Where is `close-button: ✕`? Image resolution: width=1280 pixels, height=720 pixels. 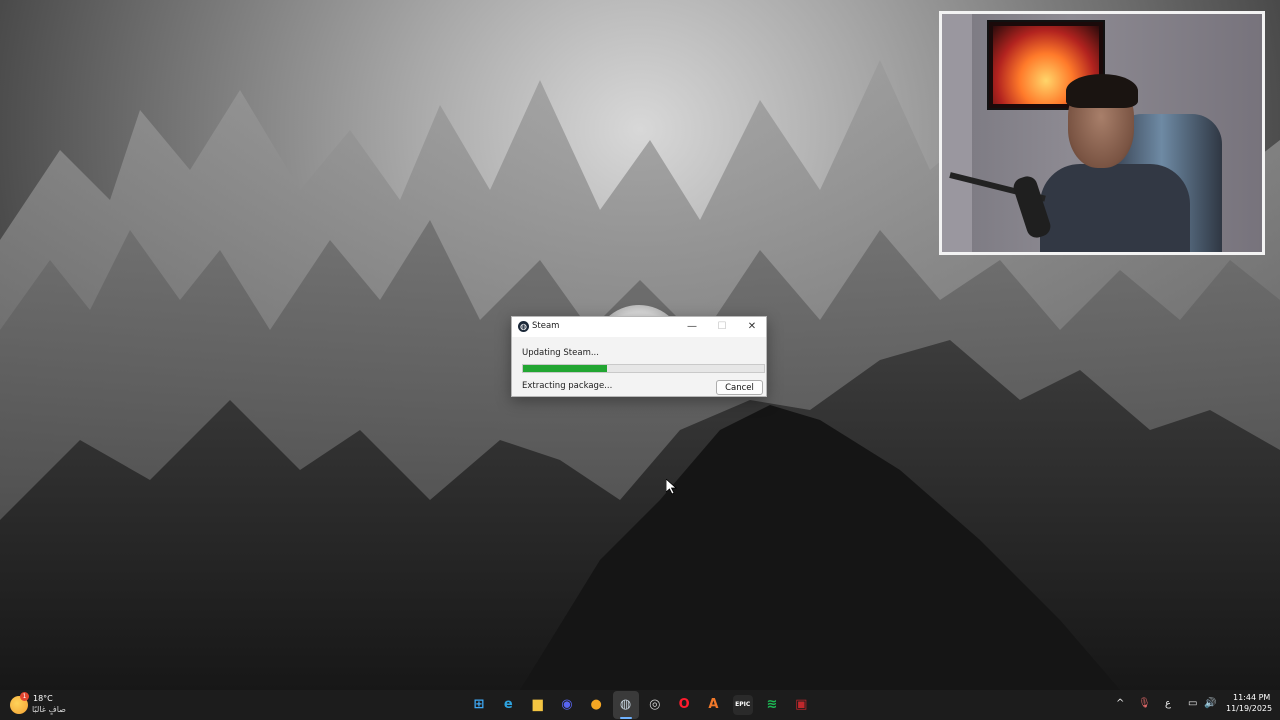 close-button: ✕ is located at coordinates (752, 327).